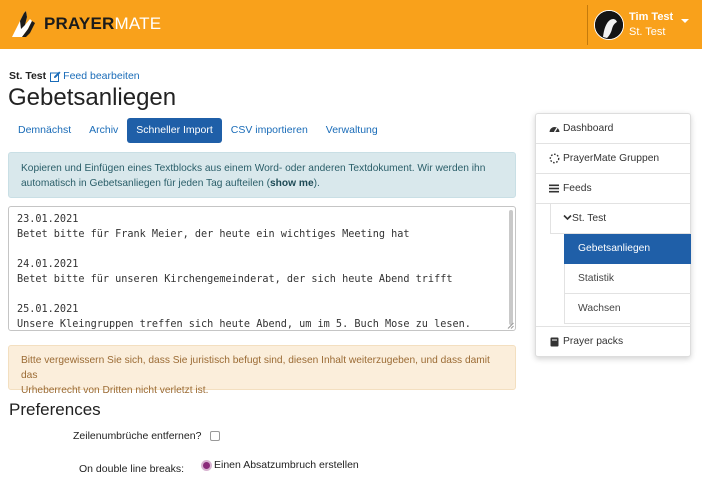 The image size is (702, 478). What do you see at coordinates (627, 309) in the screenshot?
I see `sidebar-item-grow: Wachsen` at bounding box center [627, 309].